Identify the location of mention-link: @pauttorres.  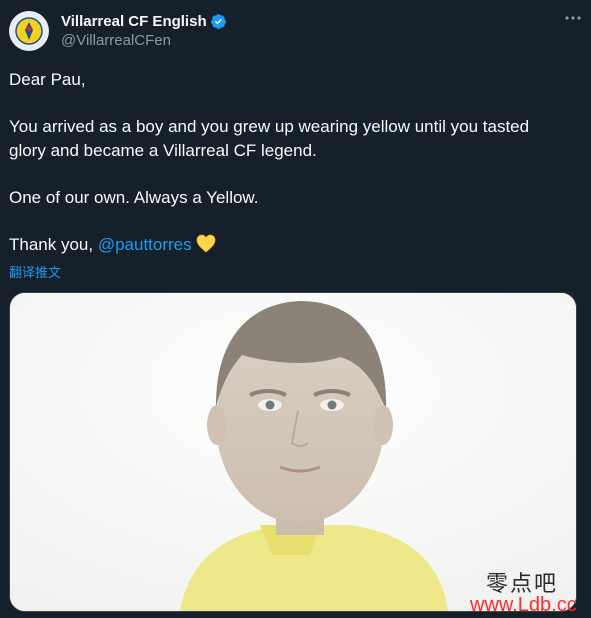
(145, 244).